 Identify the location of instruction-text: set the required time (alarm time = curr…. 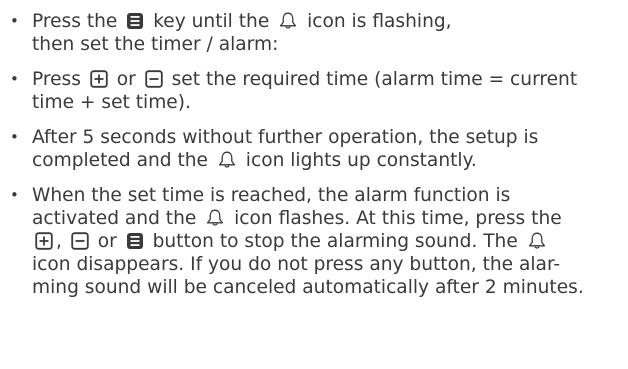
(371, 79).